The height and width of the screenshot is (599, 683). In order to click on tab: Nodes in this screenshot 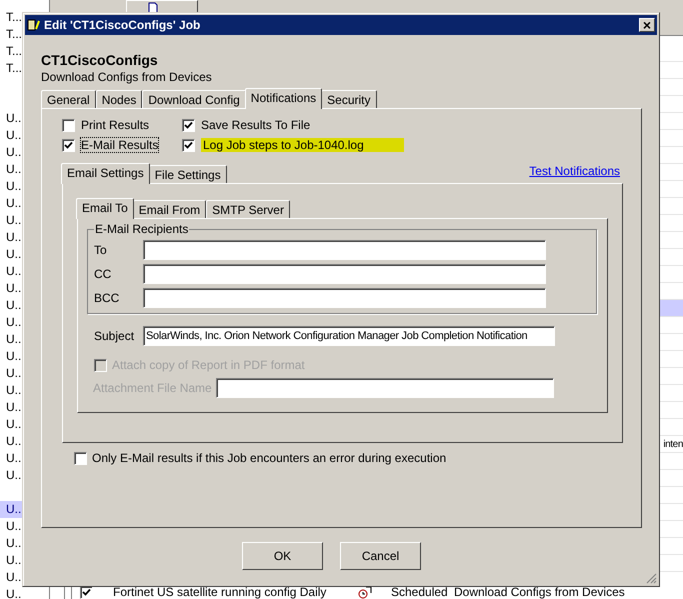, I will do `click(119, 99)`.